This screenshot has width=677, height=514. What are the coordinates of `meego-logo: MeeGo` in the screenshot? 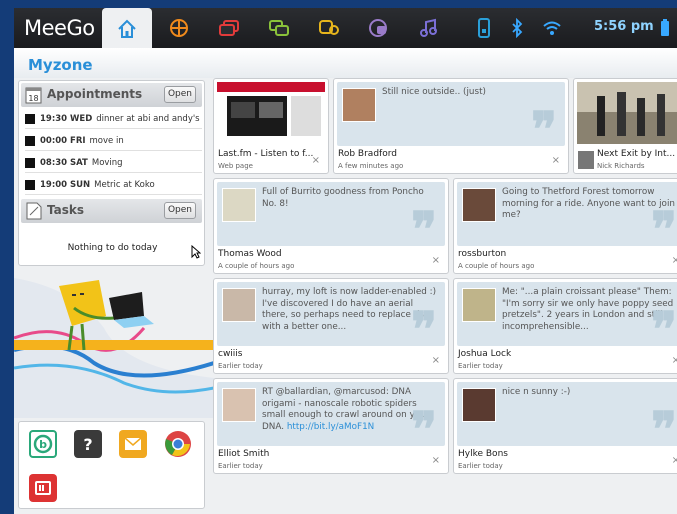 It's located at (59, 28).